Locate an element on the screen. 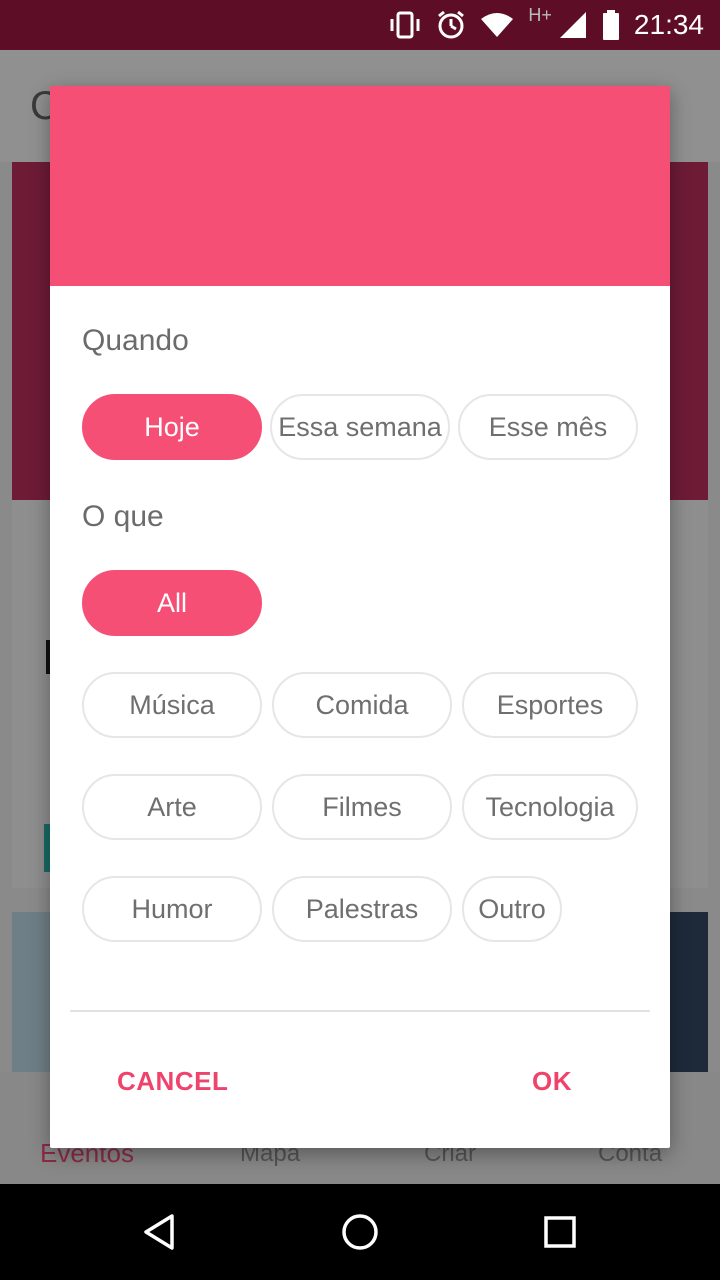 The height and width of the screenshot is (1280, 720). back-icon is located at coordinates (160, 1232).